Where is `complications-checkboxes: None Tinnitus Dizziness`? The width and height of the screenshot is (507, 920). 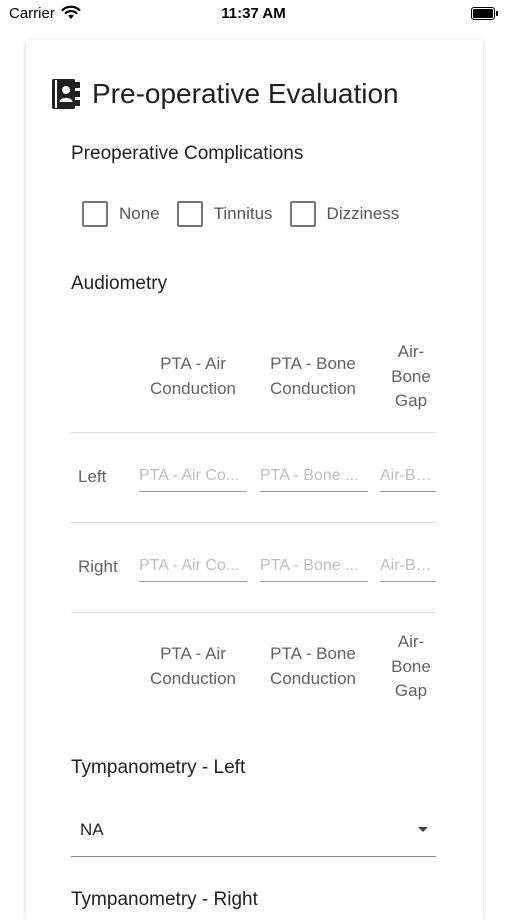
complications-checkboxes: None Tinnitus Dizziness is located at coordinates (249, 214).